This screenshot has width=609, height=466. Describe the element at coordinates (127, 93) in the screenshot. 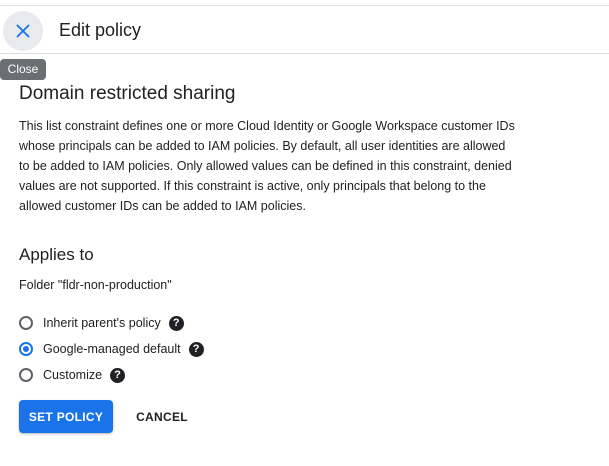

I see `policy-title: Domain restricted sharing` at that location.